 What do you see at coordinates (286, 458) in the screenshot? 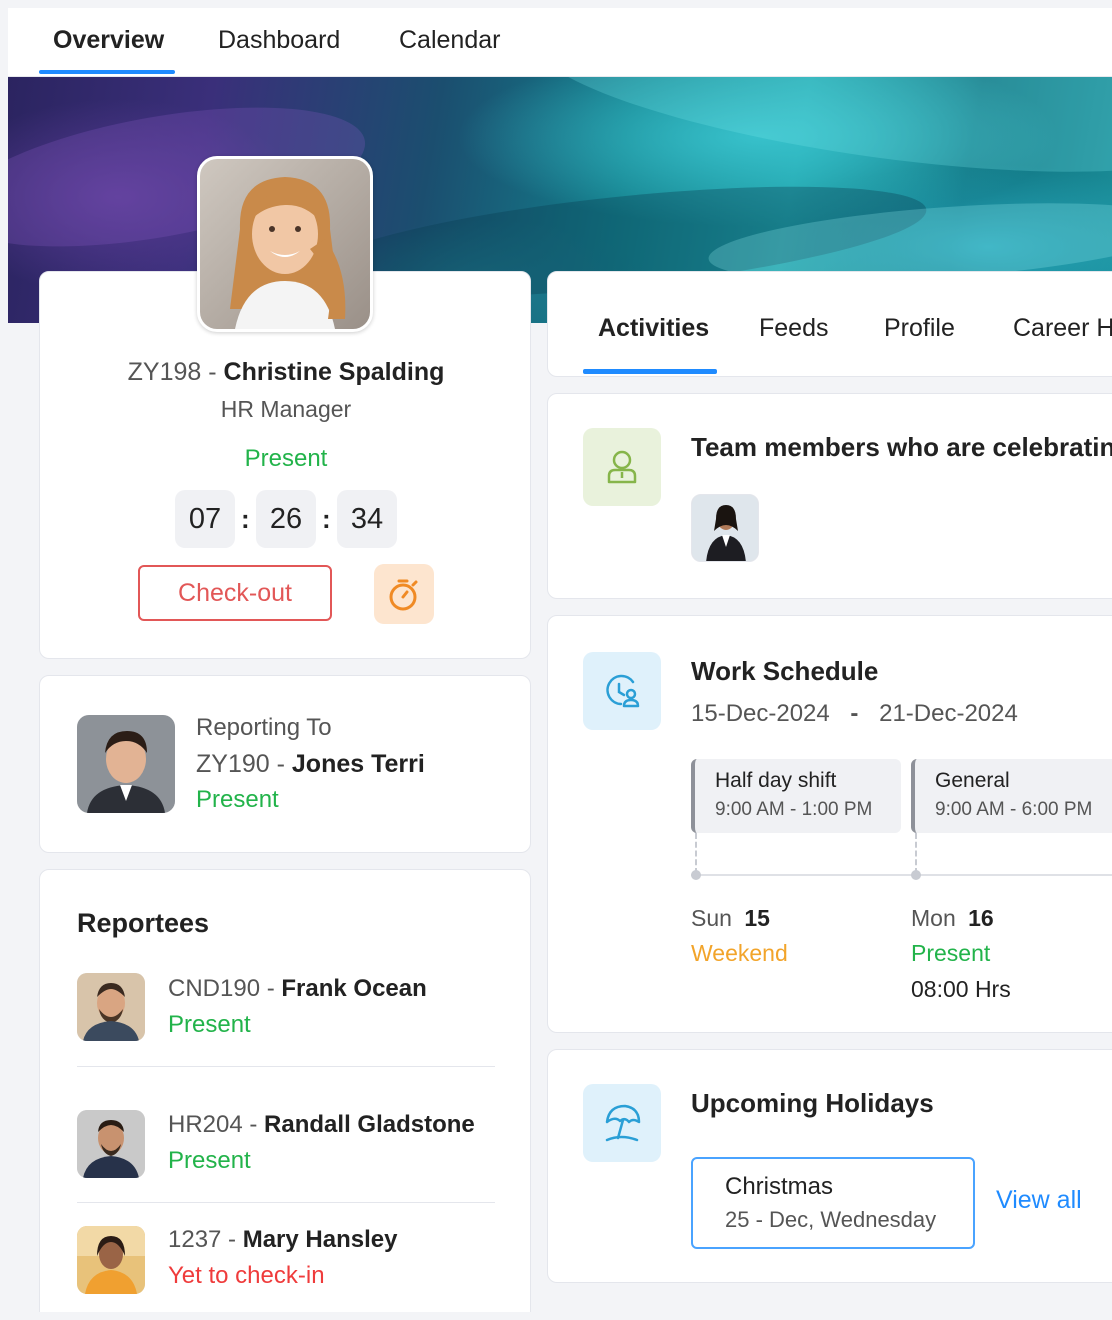
I see `attendance-status: Present` at bounding box center [286, 458].